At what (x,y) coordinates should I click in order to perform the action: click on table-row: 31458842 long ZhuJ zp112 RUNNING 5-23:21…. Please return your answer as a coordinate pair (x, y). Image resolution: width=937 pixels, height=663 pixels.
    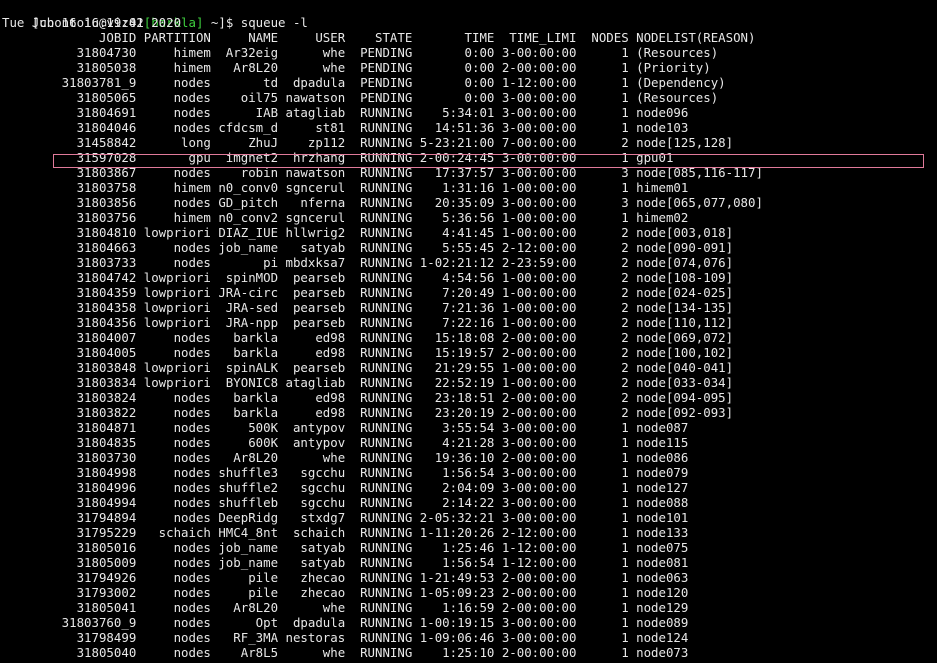
    Looking at the image, I should click on (368, 142).